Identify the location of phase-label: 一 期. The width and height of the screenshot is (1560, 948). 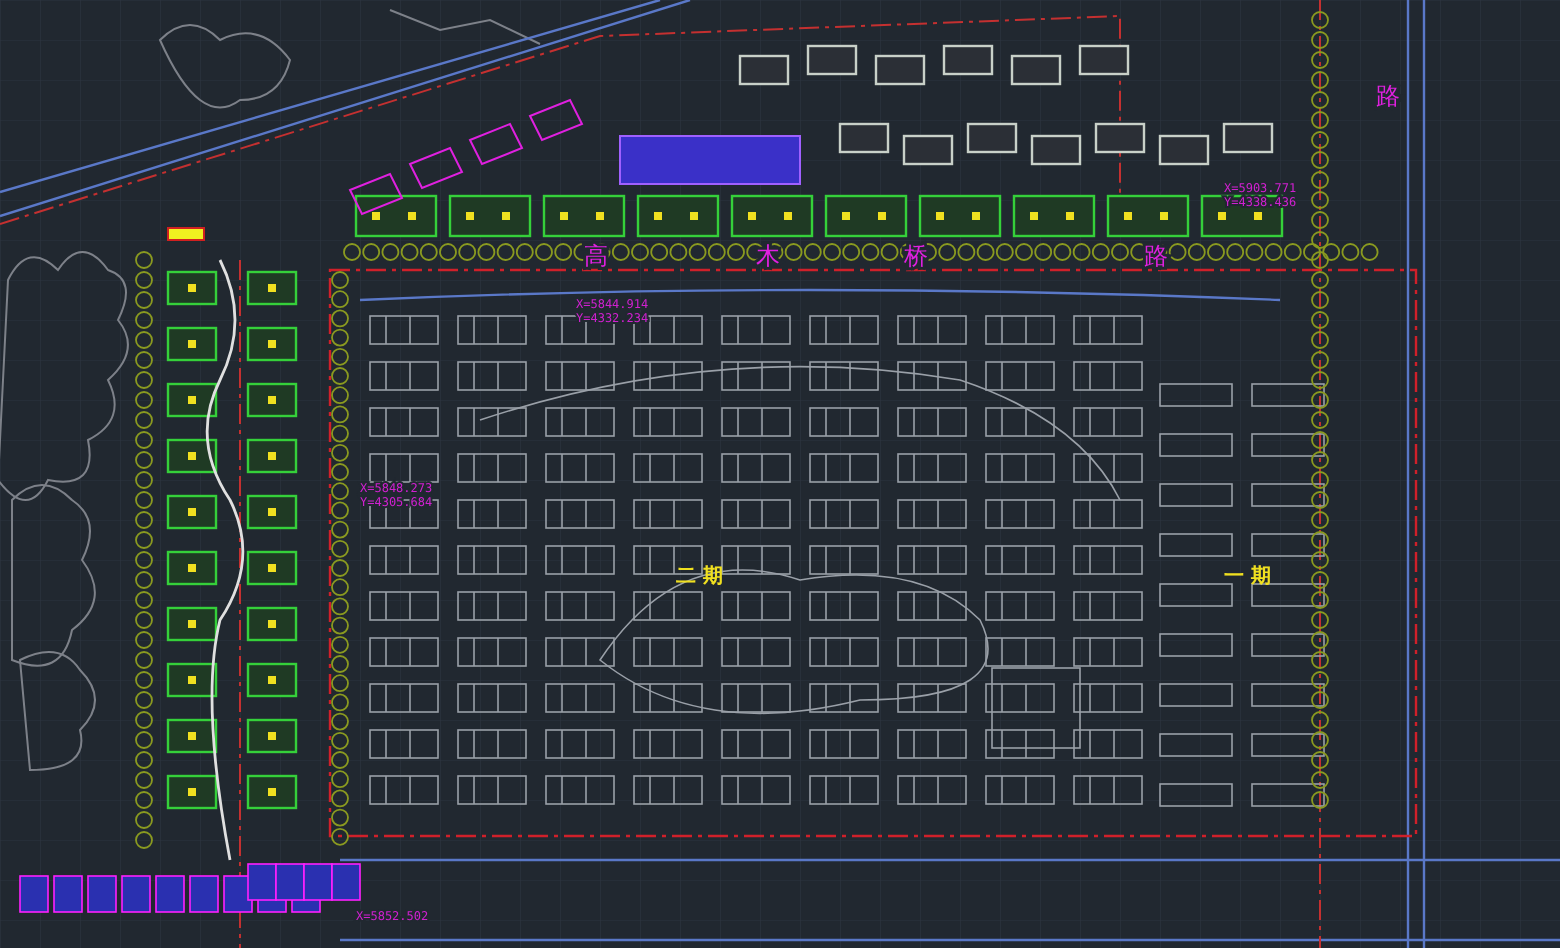
(1247, 577).